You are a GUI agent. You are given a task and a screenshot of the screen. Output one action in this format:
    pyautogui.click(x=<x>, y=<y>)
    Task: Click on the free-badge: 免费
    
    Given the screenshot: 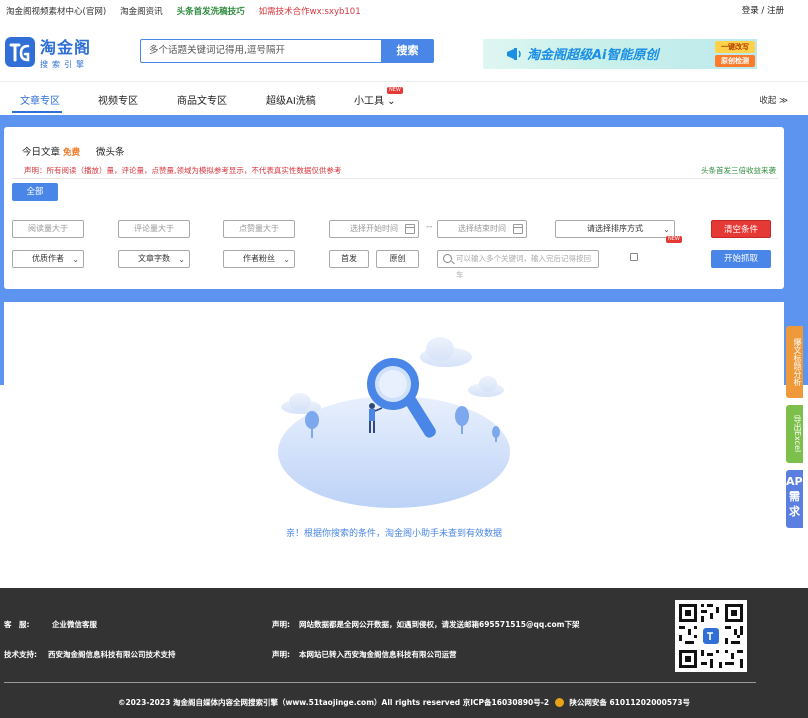 What is the action you would take?
    pyautogui.click(x=72, y=153)
    